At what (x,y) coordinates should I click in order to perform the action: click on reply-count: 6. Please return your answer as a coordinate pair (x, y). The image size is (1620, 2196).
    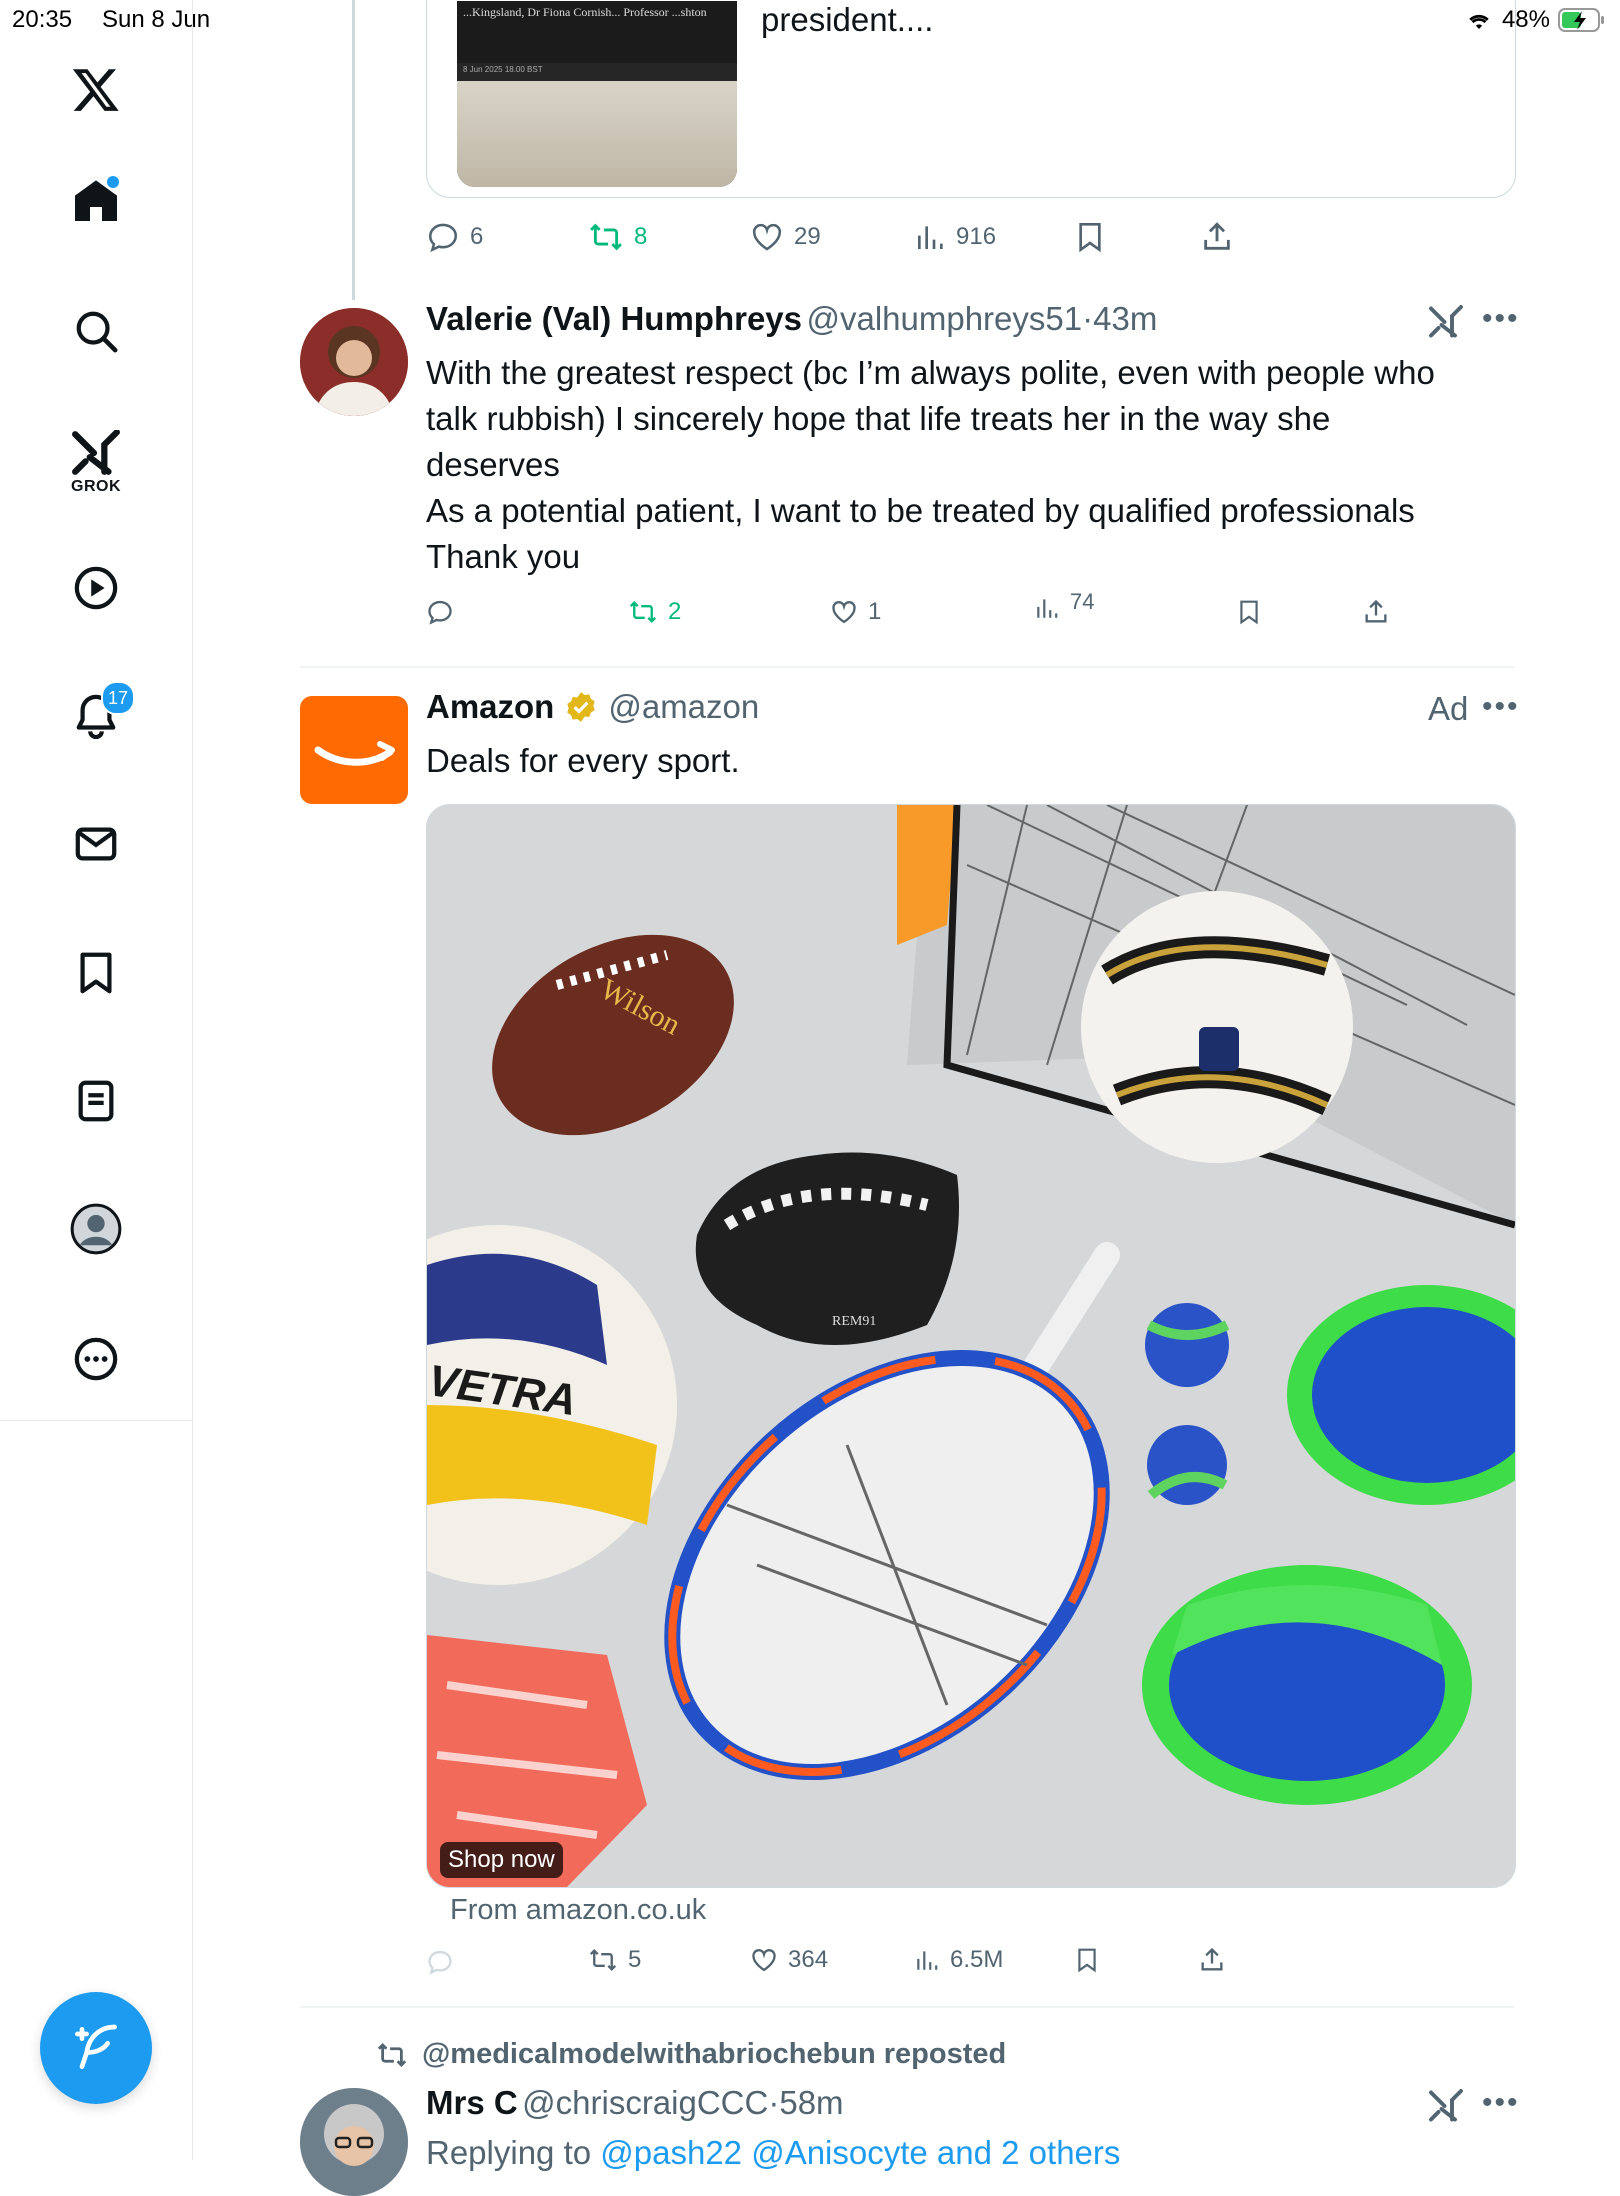
    Looking at the image, I should click on (477, 236).